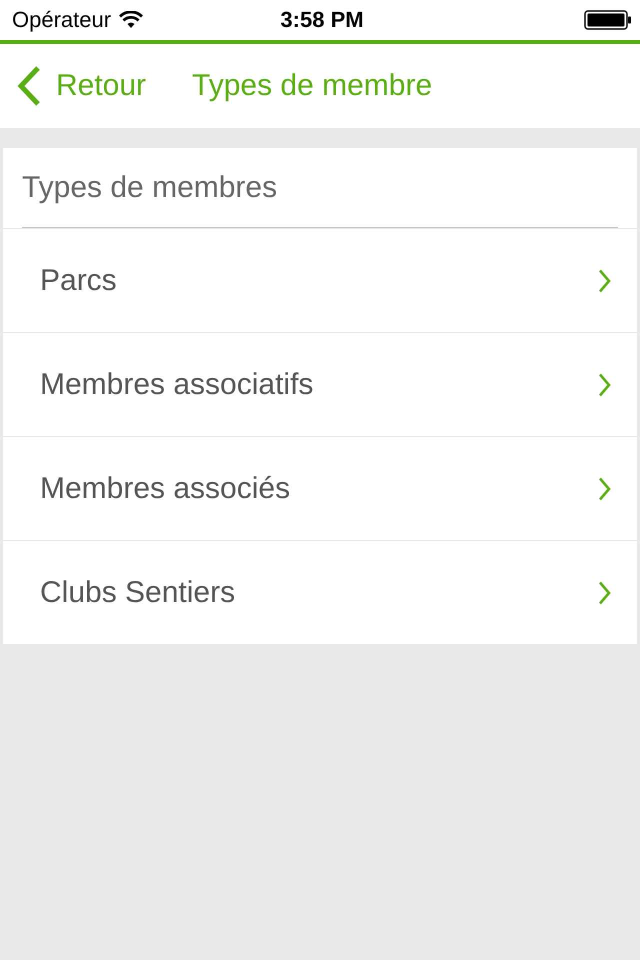 Image resolution: width=640 pixels, height=960 pixels. Describe the element at coordinates (150, 187) in the screenshot. I see `section-header: Types de membres` at that location.